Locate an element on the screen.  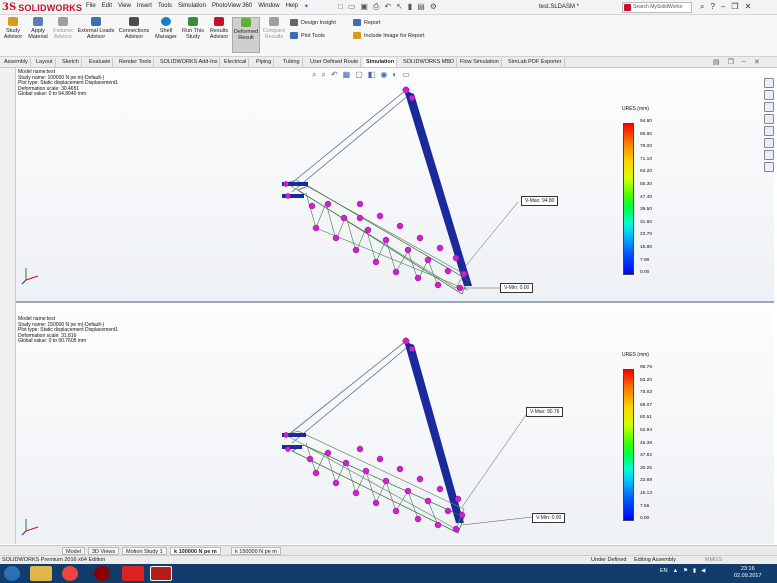
solidworks-taskbar-icon is located at coordinates (161, 573).